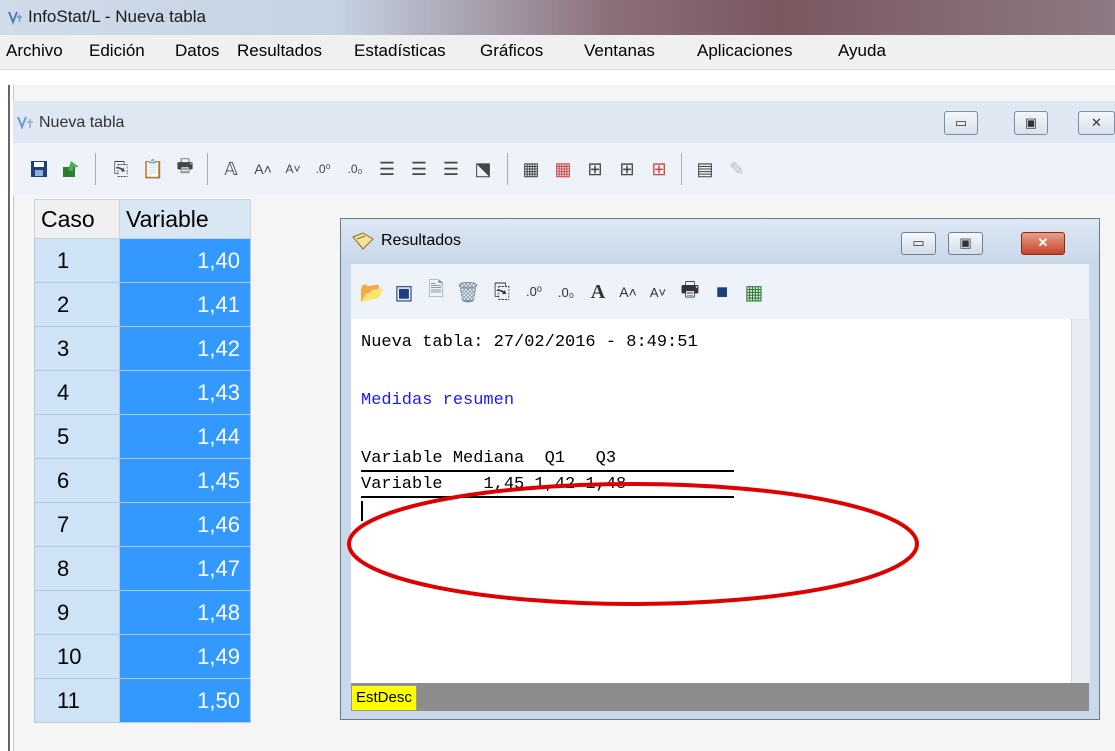 Image resolution: width=1115 pixels, height=751 pixels. What do you see at coordinates (737, 169) in the screenshot?
I see `edit-icon: ✎` at bounding box center [737, 169].